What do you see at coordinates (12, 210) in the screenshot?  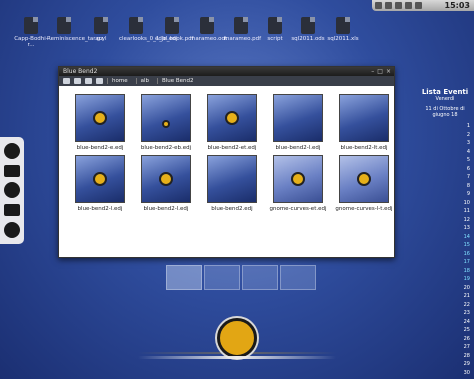 I see `folder-icon` at bounding box center [12, 210].